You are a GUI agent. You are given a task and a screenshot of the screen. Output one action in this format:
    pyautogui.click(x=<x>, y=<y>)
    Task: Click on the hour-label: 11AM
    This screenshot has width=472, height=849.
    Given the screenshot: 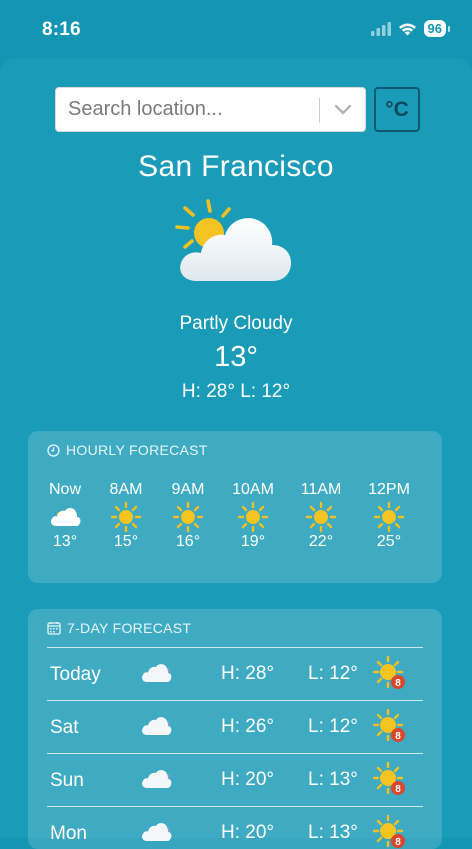 What is the action you would take?
    pyautogui.click(x=321, y=489)
    